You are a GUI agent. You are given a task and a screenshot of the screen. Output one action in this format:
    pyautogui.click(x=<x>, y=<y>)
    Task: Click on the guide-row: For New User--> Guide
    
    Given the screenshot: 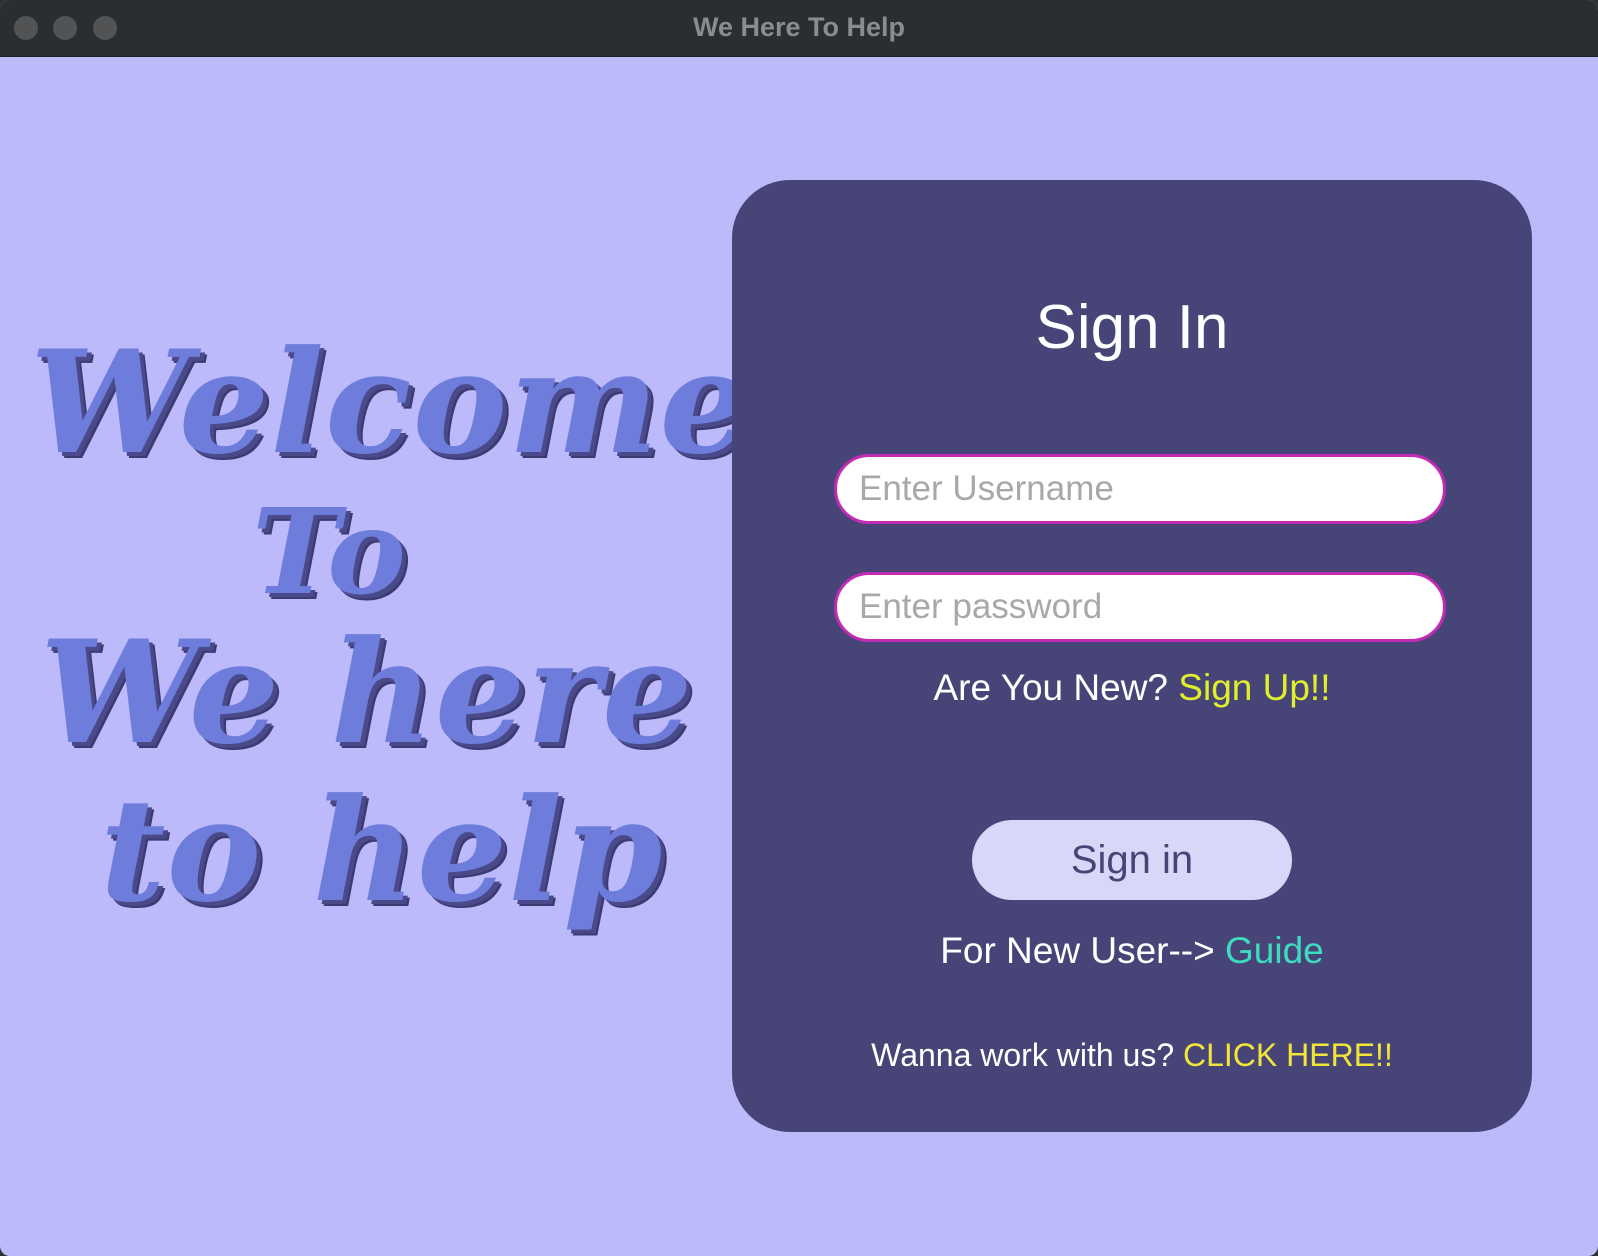 What is the action you would take?
    pyautogui.click(x=1132, y=951)
    